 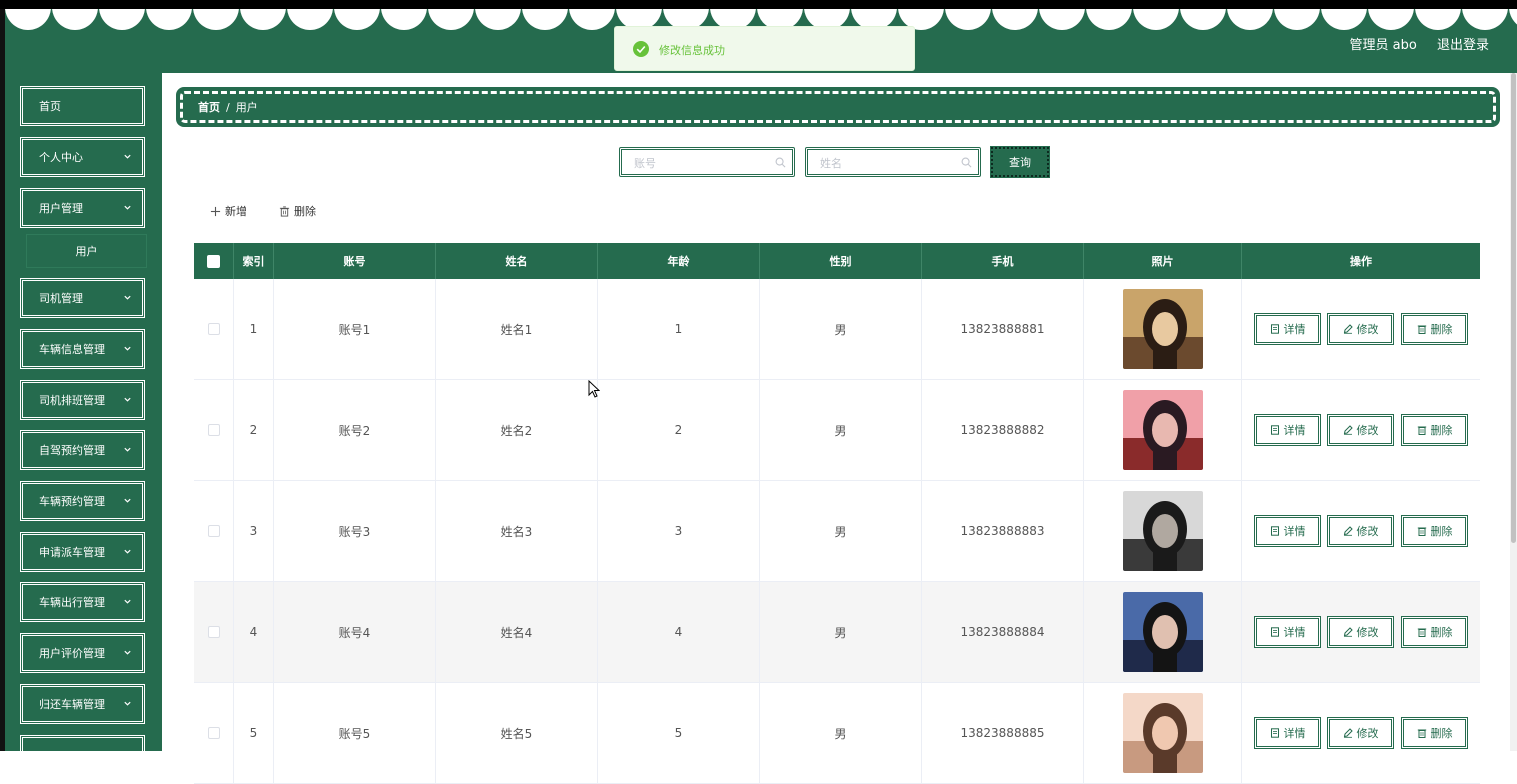 I want to click on check-circle-icon, so click(x=641, y=49).